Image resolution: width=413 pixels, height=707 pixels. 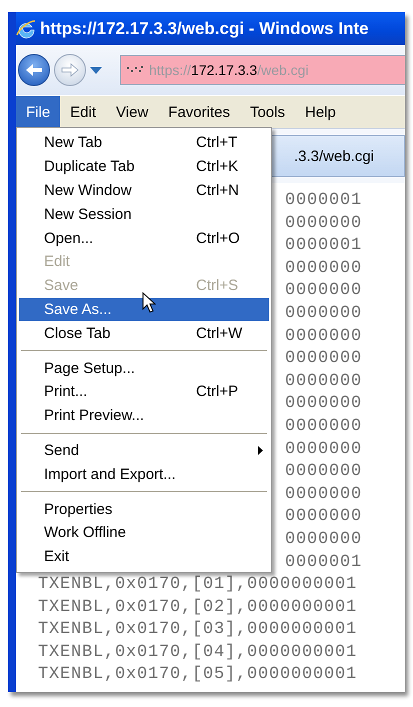 What do you see at coordinates (267, 112) in the screenshot?
I see `menu-bar-item: Tools` at bounding box center [267, 112].